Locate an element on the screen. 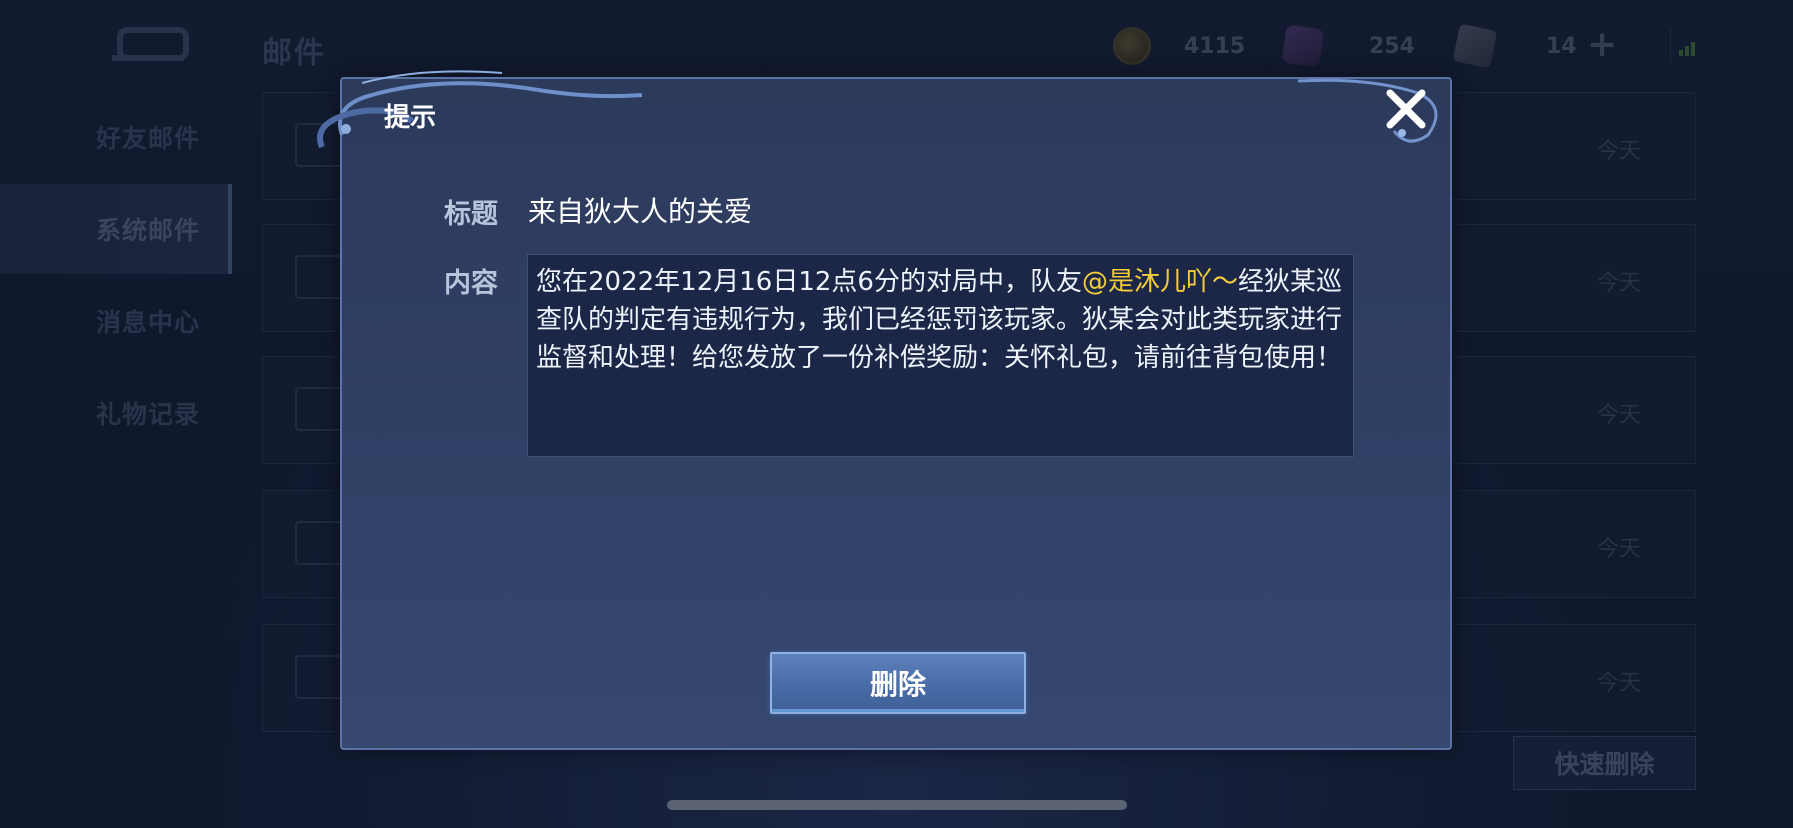  home-indicator is located at coordinates (897, 805).